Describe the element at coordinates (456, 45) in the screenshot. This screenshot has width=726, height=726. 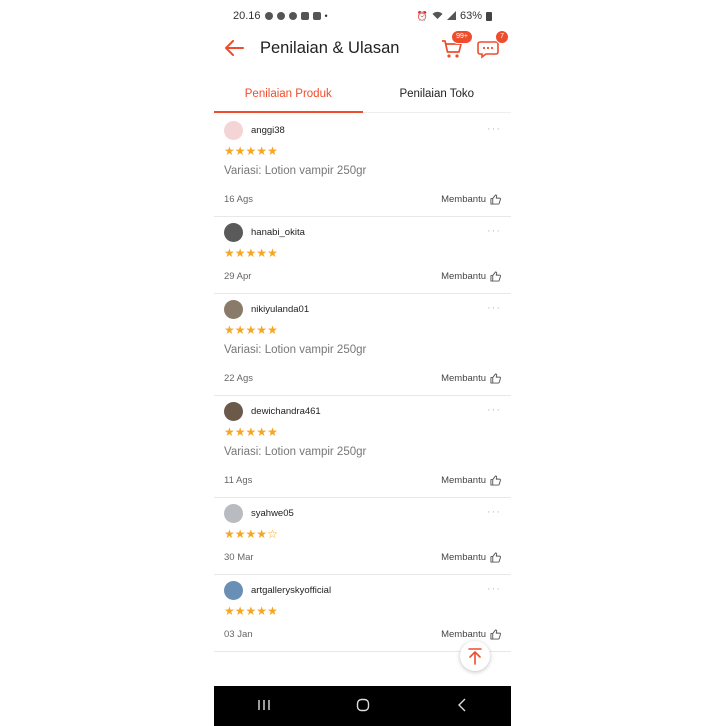
I see `cart-button: 99+` at that location.